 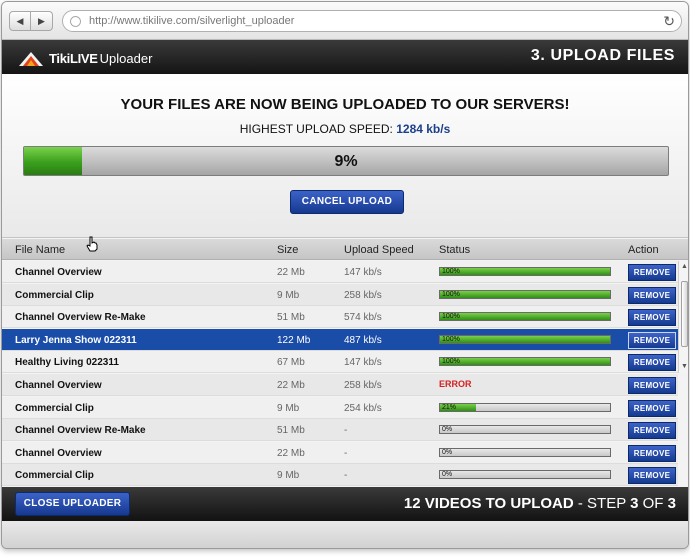 What do you see at coordinates (72, 504) in the screenshot?
I see `close-uploader-button: CLOSE UPLOADER` at bounding box center [72, 504].